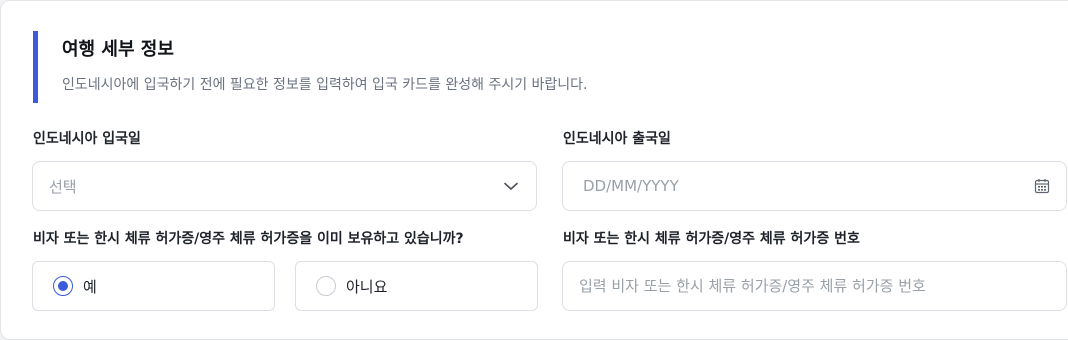  I want to click on radio-yes, so click(63, 286).